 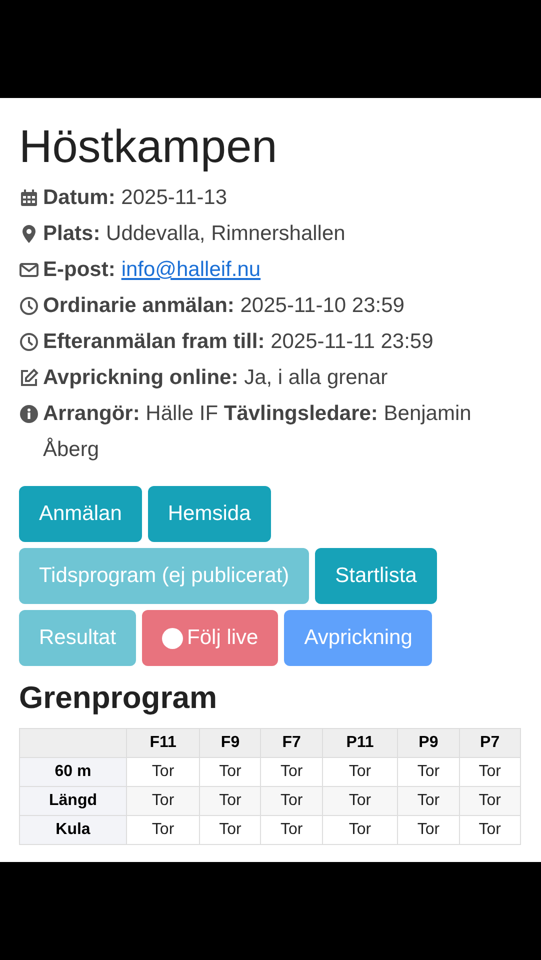 What do you see at coordinates (215, 378) in the screenshot?
I see `info-text: Avprickning online: Ja, i alla grenar` at bounding box center [215, 378].